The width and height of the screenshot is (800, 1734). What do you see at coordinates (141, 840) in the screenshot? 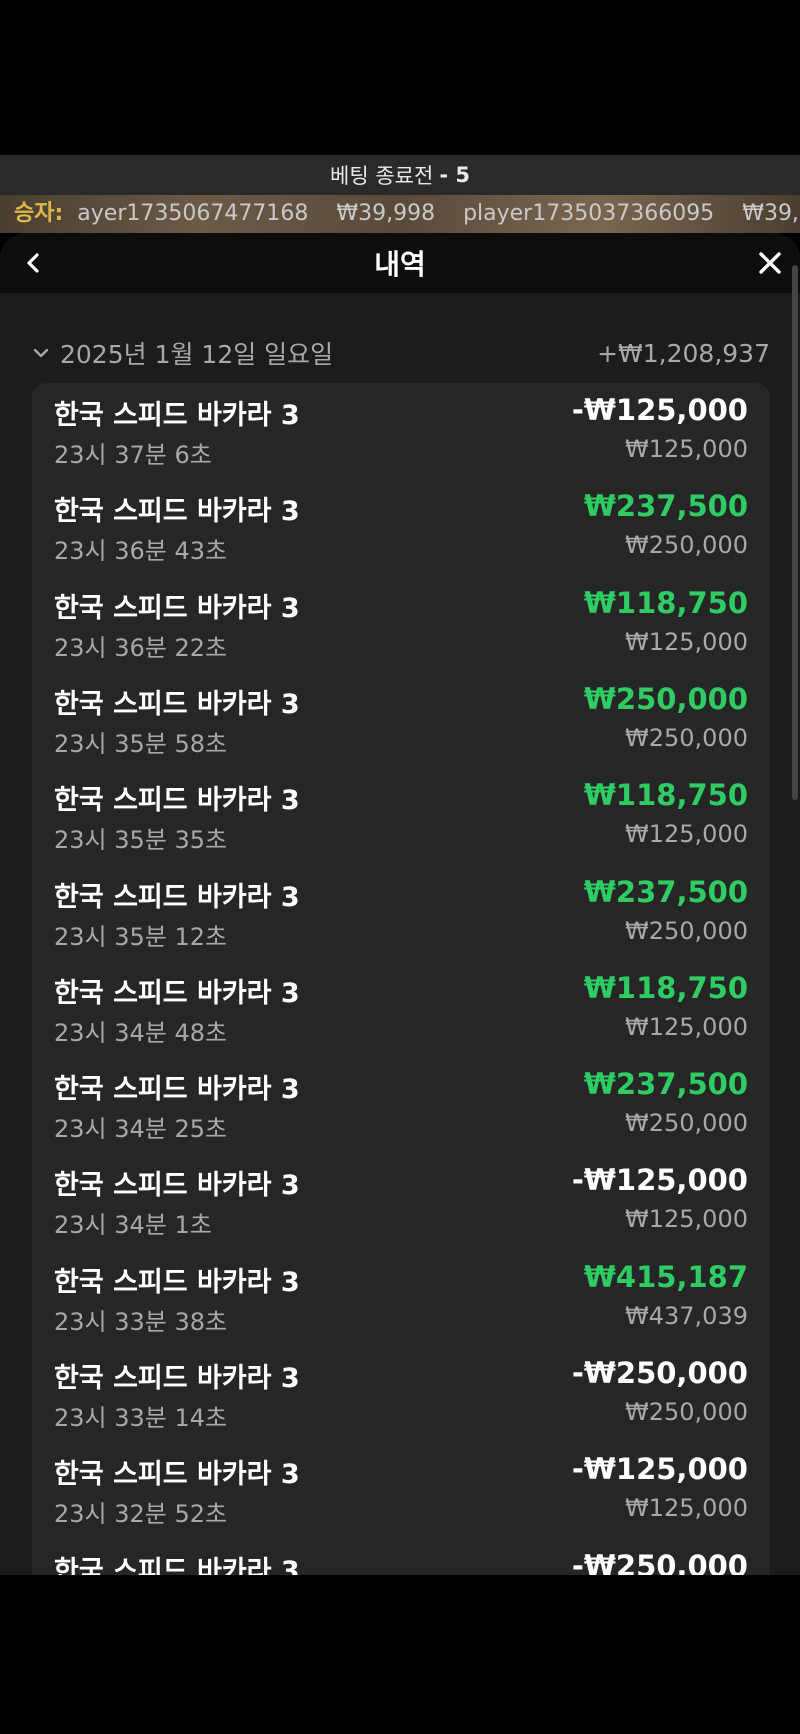
I see `bet-time: 23시 35분 35초` at bounding box center [141, 840].